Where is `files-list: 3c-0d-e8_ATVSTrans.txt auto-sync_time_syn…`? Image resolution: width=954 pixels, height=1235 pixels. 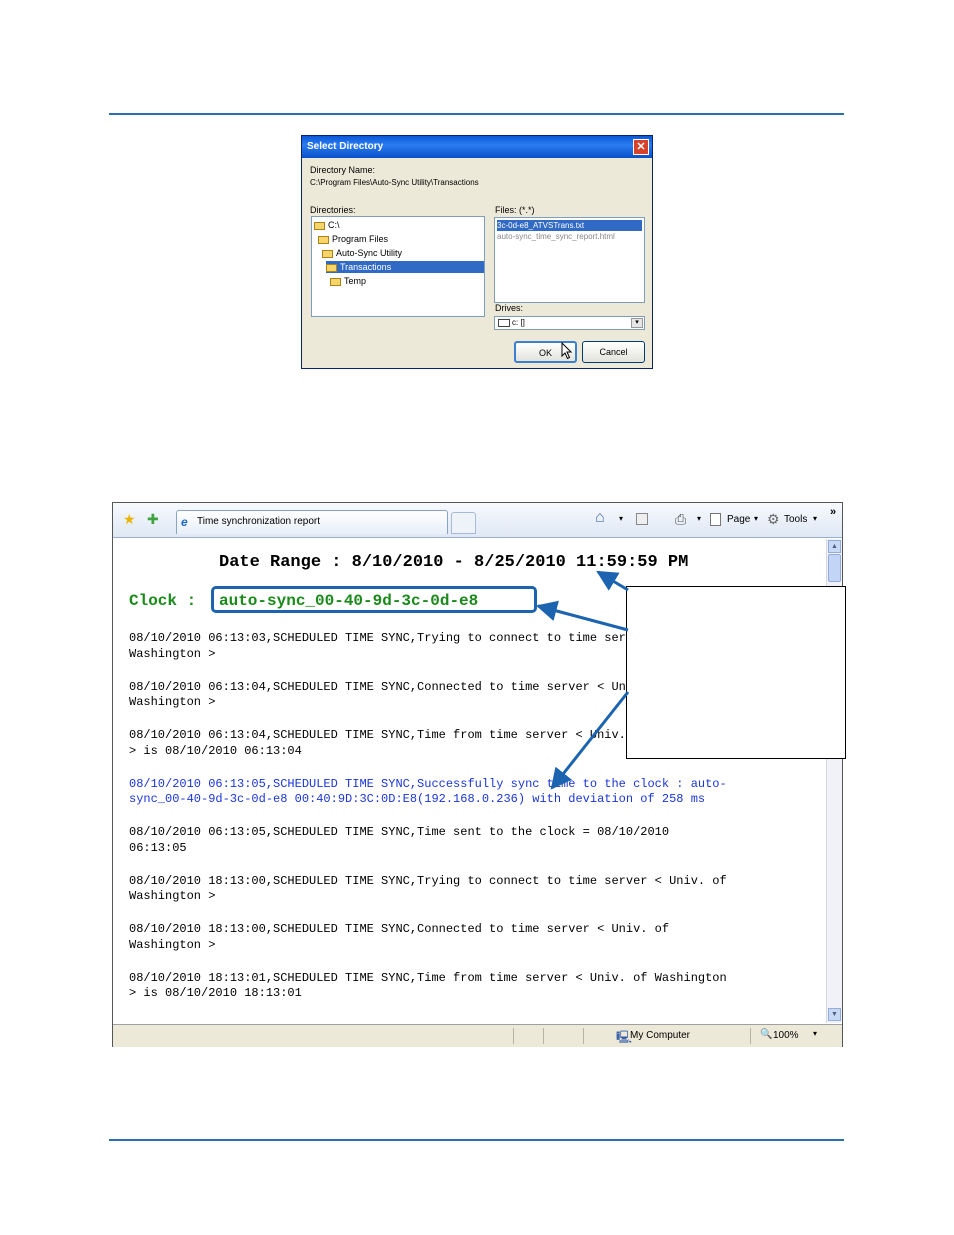
files-list: 3c-0d-e8_ATVSTrans.txt auto-sync_time_syn… is located at coordinates (569, 260).